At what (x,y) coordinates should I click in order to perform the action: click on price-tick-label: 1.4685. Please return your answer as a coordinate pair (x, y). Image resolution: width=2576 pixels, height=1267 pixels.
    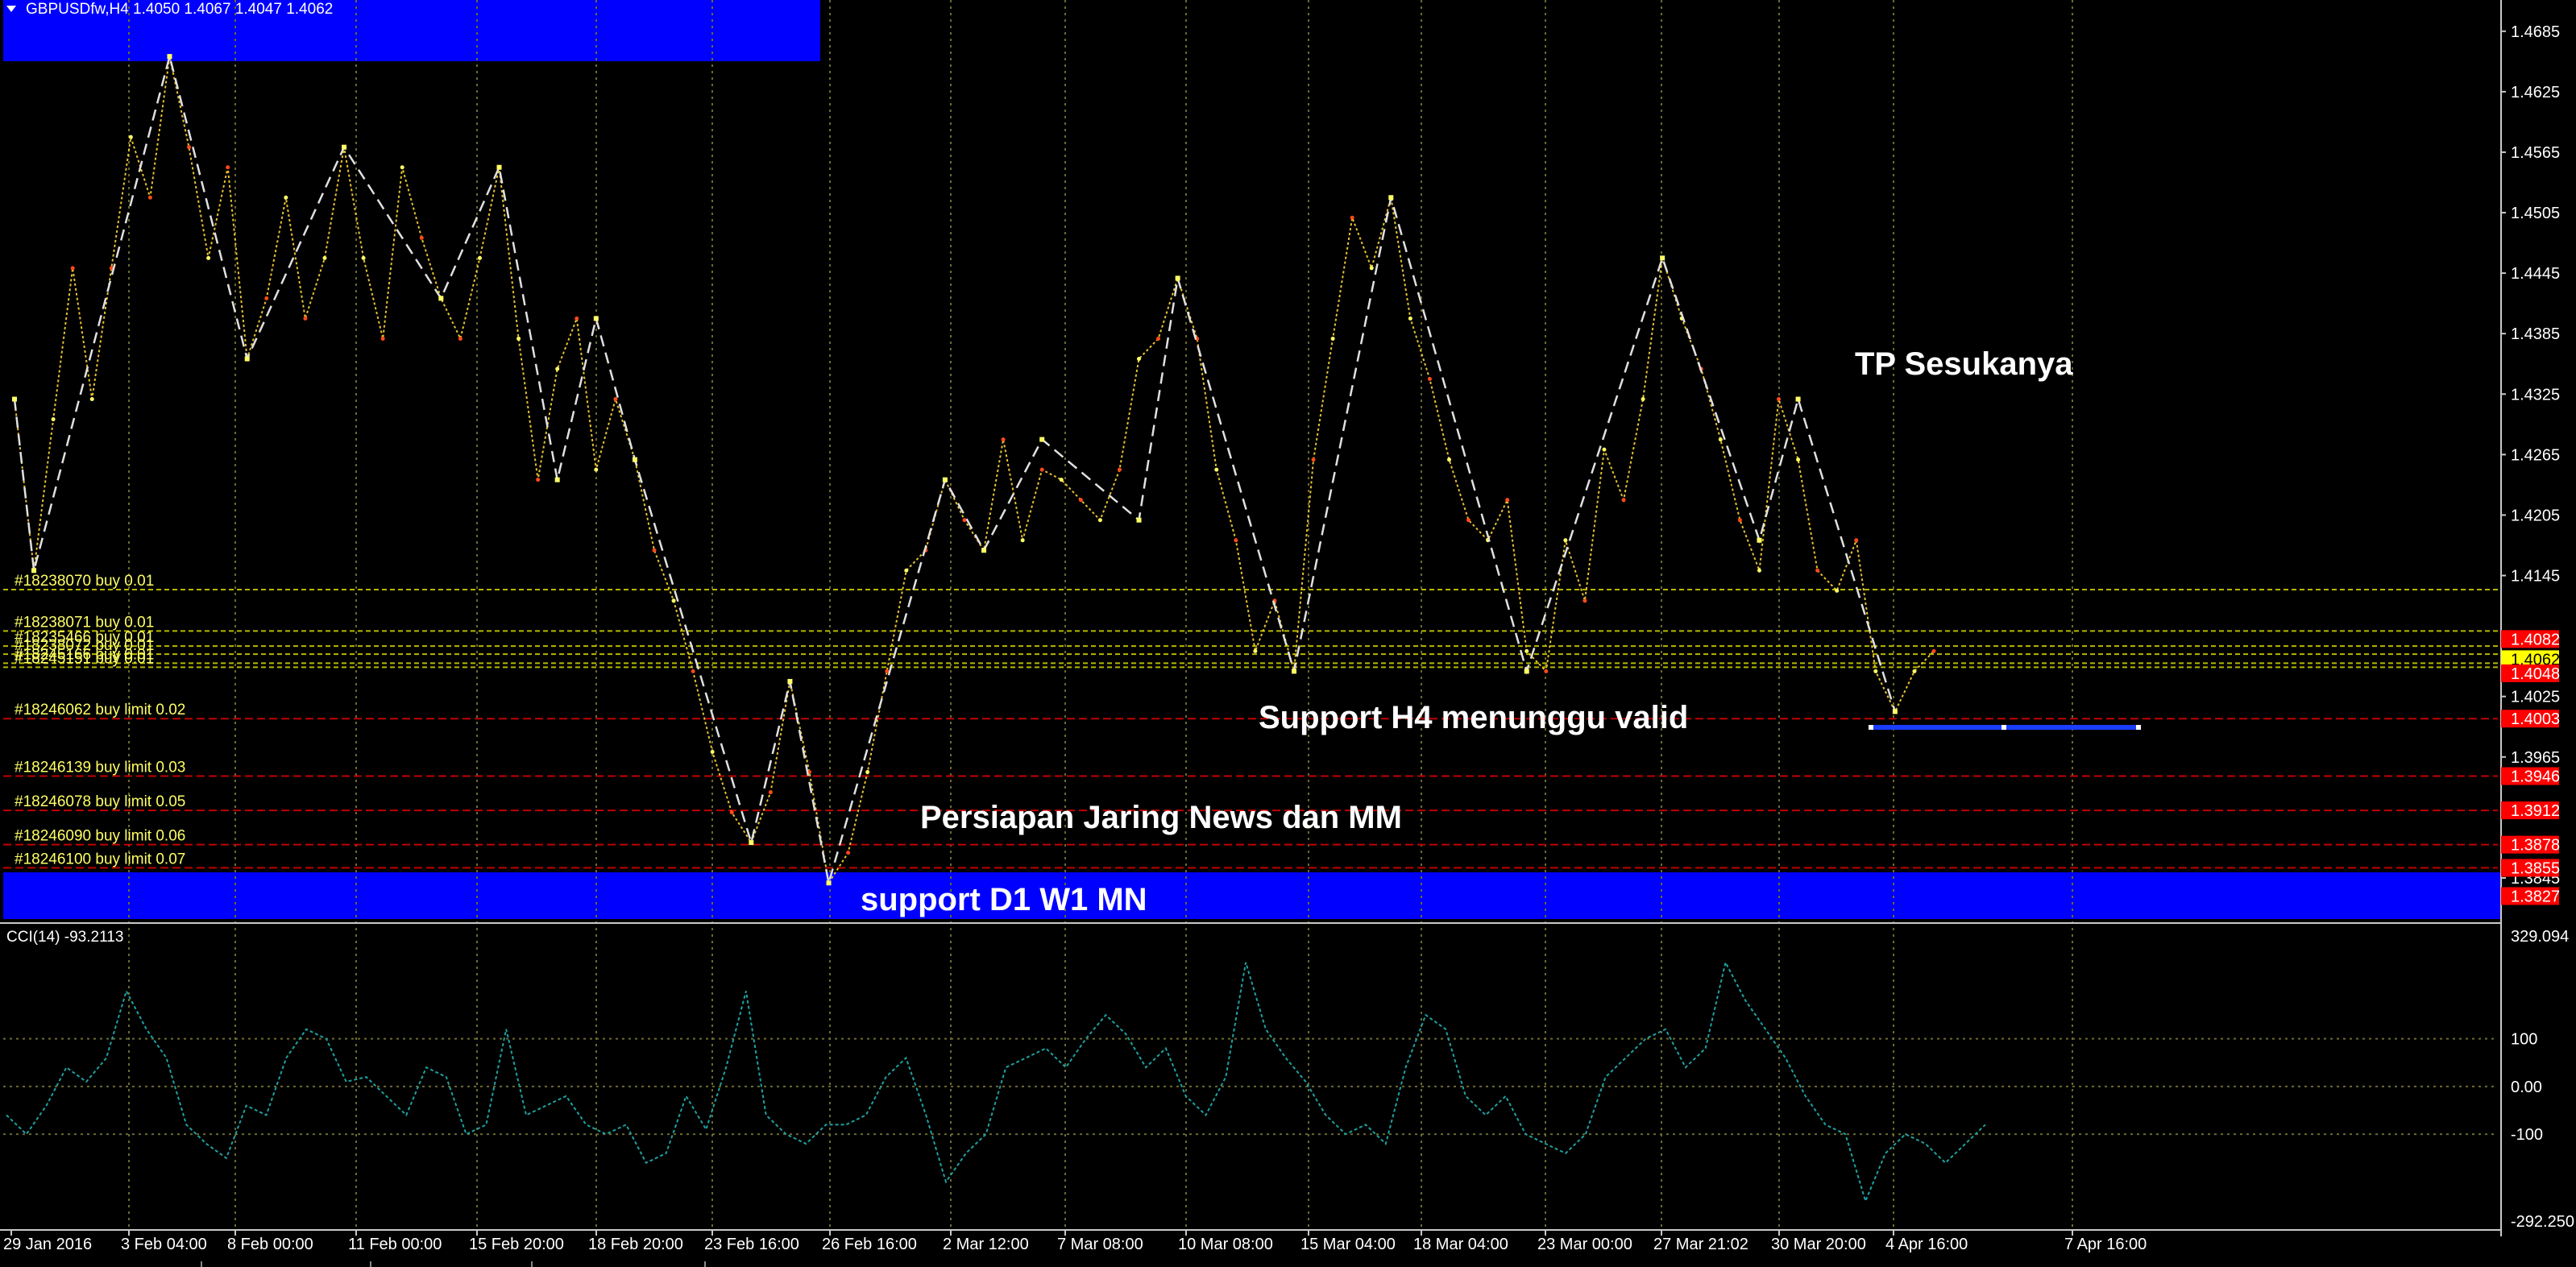
    Looking at the image, I should click on (2535, 32).